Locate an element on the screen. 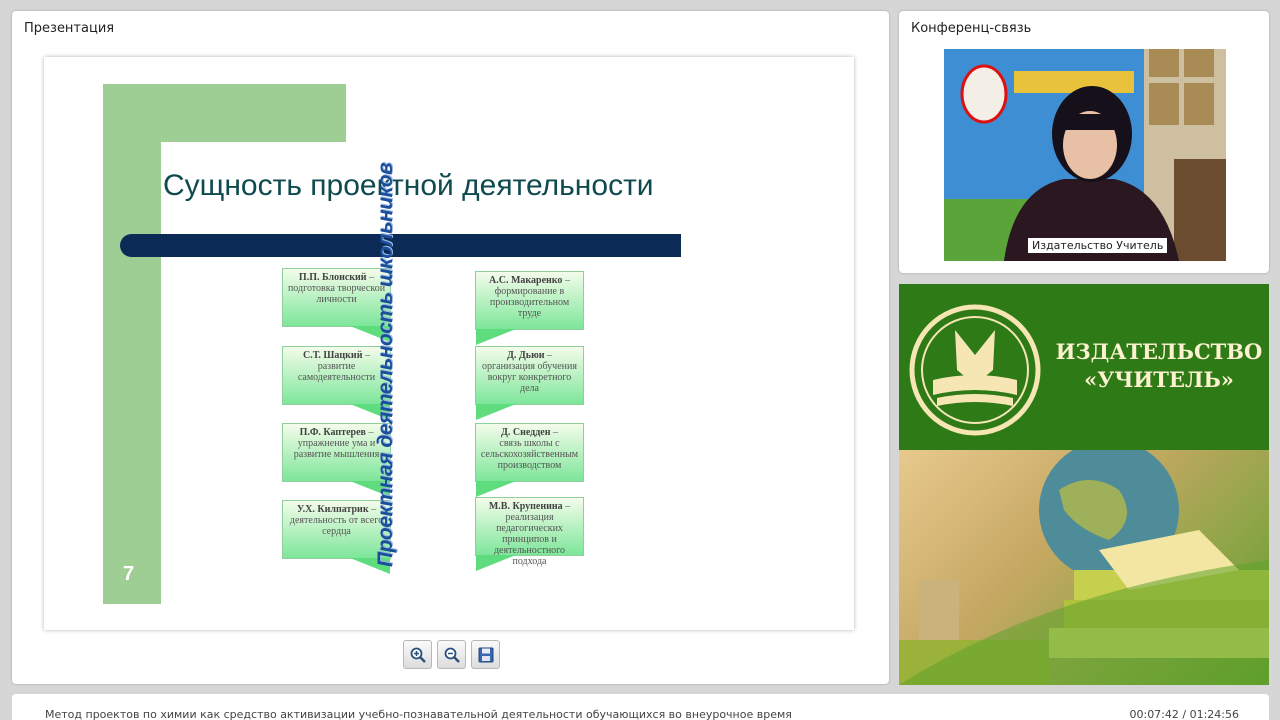  callout-author: П.П. Блонский is located at coordinates (332, 277).